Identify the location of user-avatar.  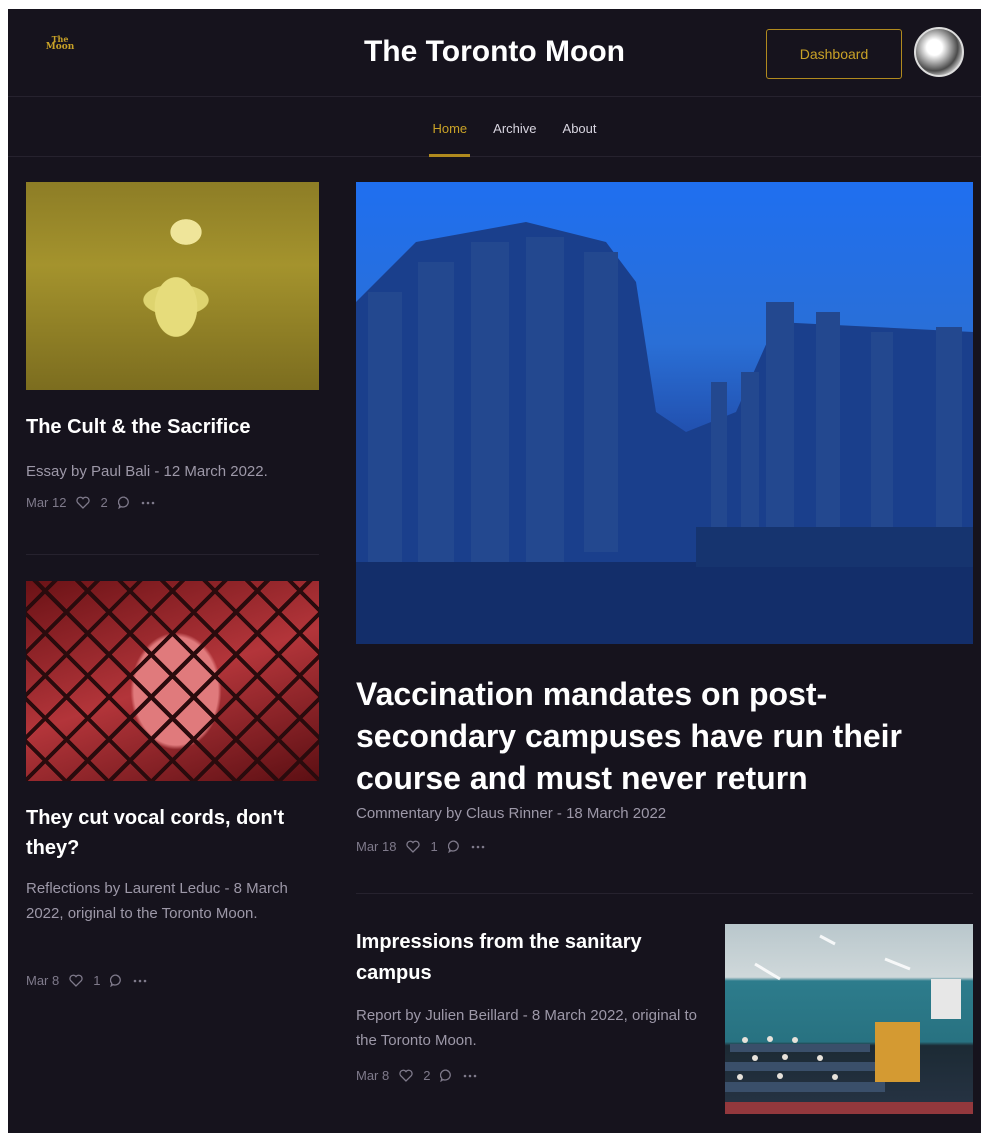
(939, 52).